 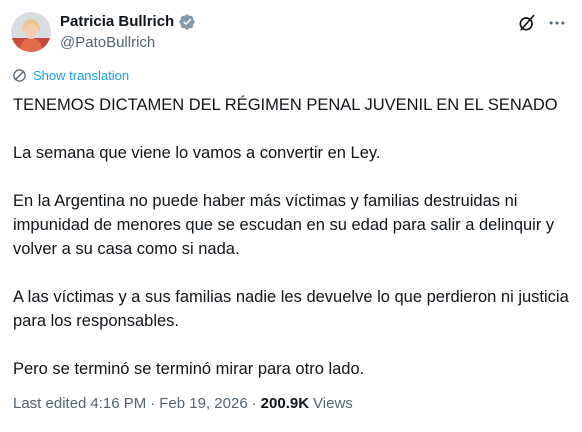 I want to click on post-date: Feb 19, 2026, so click(x=203, y=403).